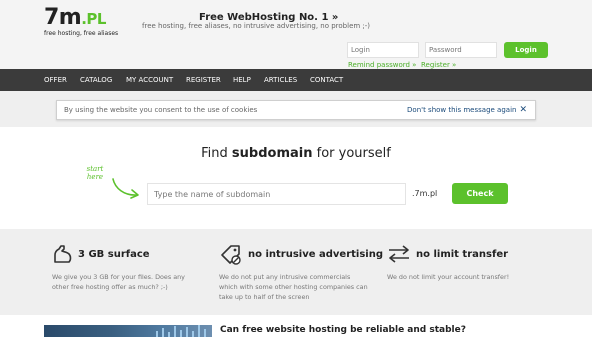  What do you see at coordinates (461, 50) in the screenshot?
I see `password-field` at bounding box center [461, 50].